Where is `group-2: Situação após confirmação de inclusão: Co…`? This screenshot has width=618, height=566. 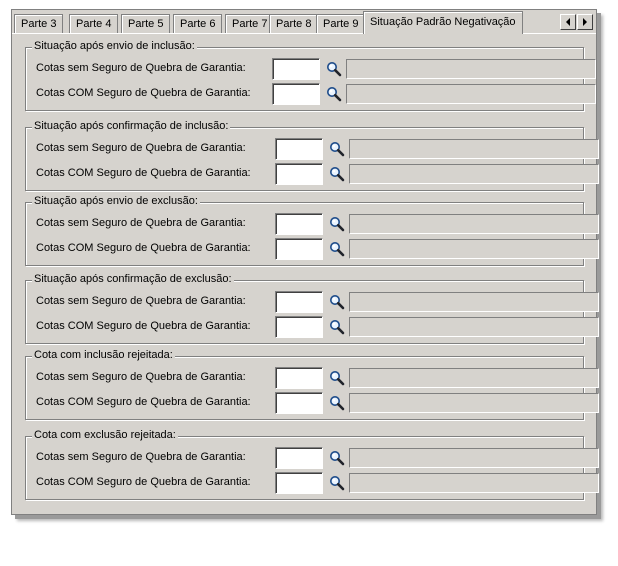 group-2: Situação após confirmação de inclusão: Co… is located at coordinates (312, 155).